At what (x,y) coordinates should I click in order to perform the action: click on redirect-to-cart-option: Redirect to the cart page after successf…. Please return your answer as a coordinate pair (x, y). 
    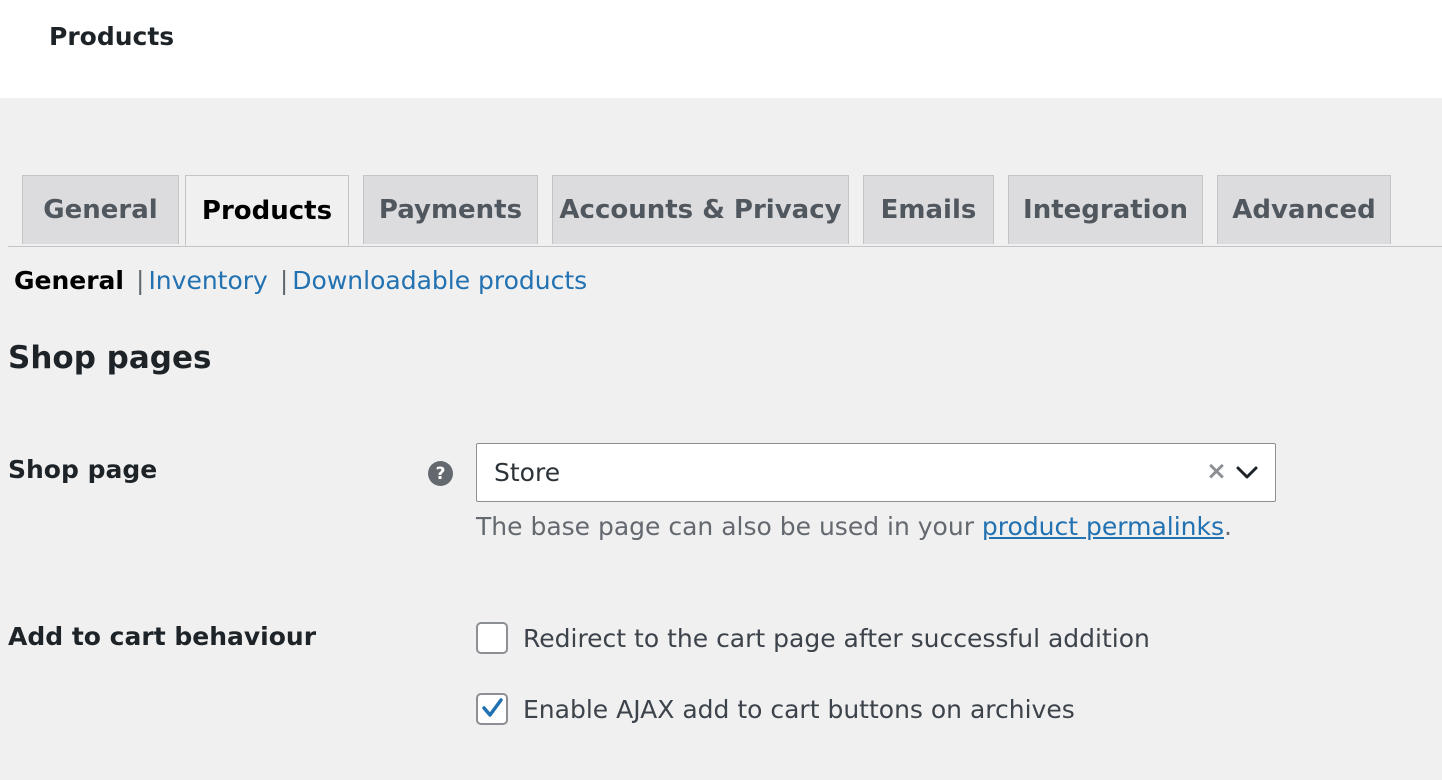
    Looking at the image, I should click on (813, 638).